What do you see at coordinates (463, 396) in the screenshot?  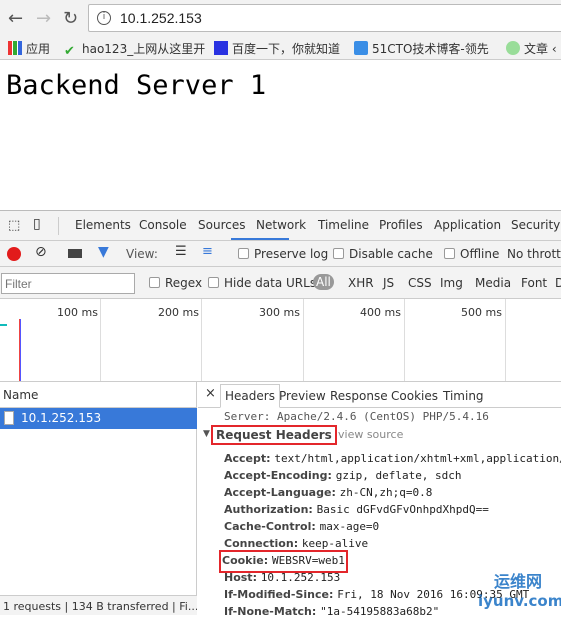 I see `tab-timing: Timing` at bounding box center [463, 396].